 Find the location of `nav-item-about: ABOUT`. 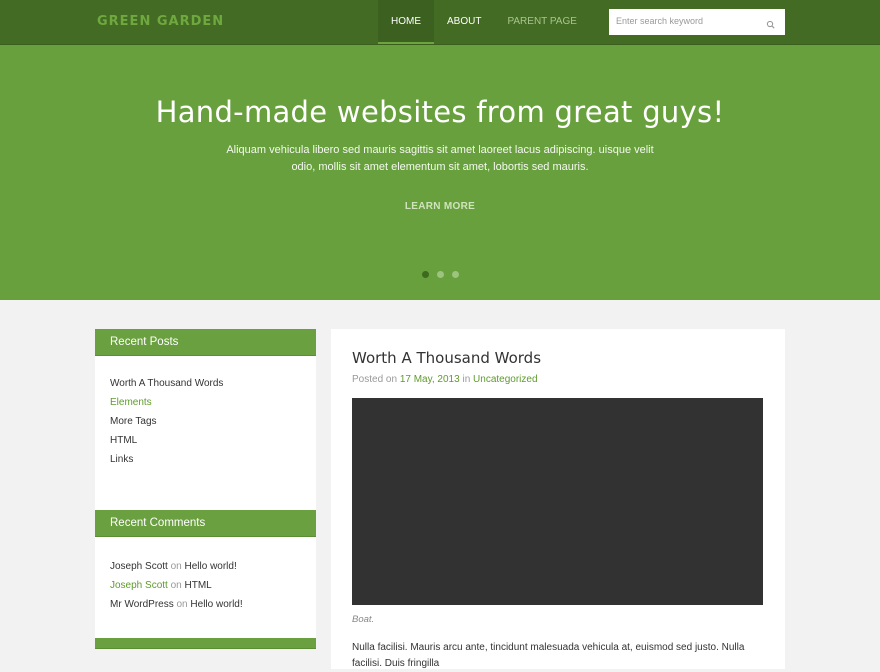

nav-item-about: ABOUT is located at coordinates (464, 22).